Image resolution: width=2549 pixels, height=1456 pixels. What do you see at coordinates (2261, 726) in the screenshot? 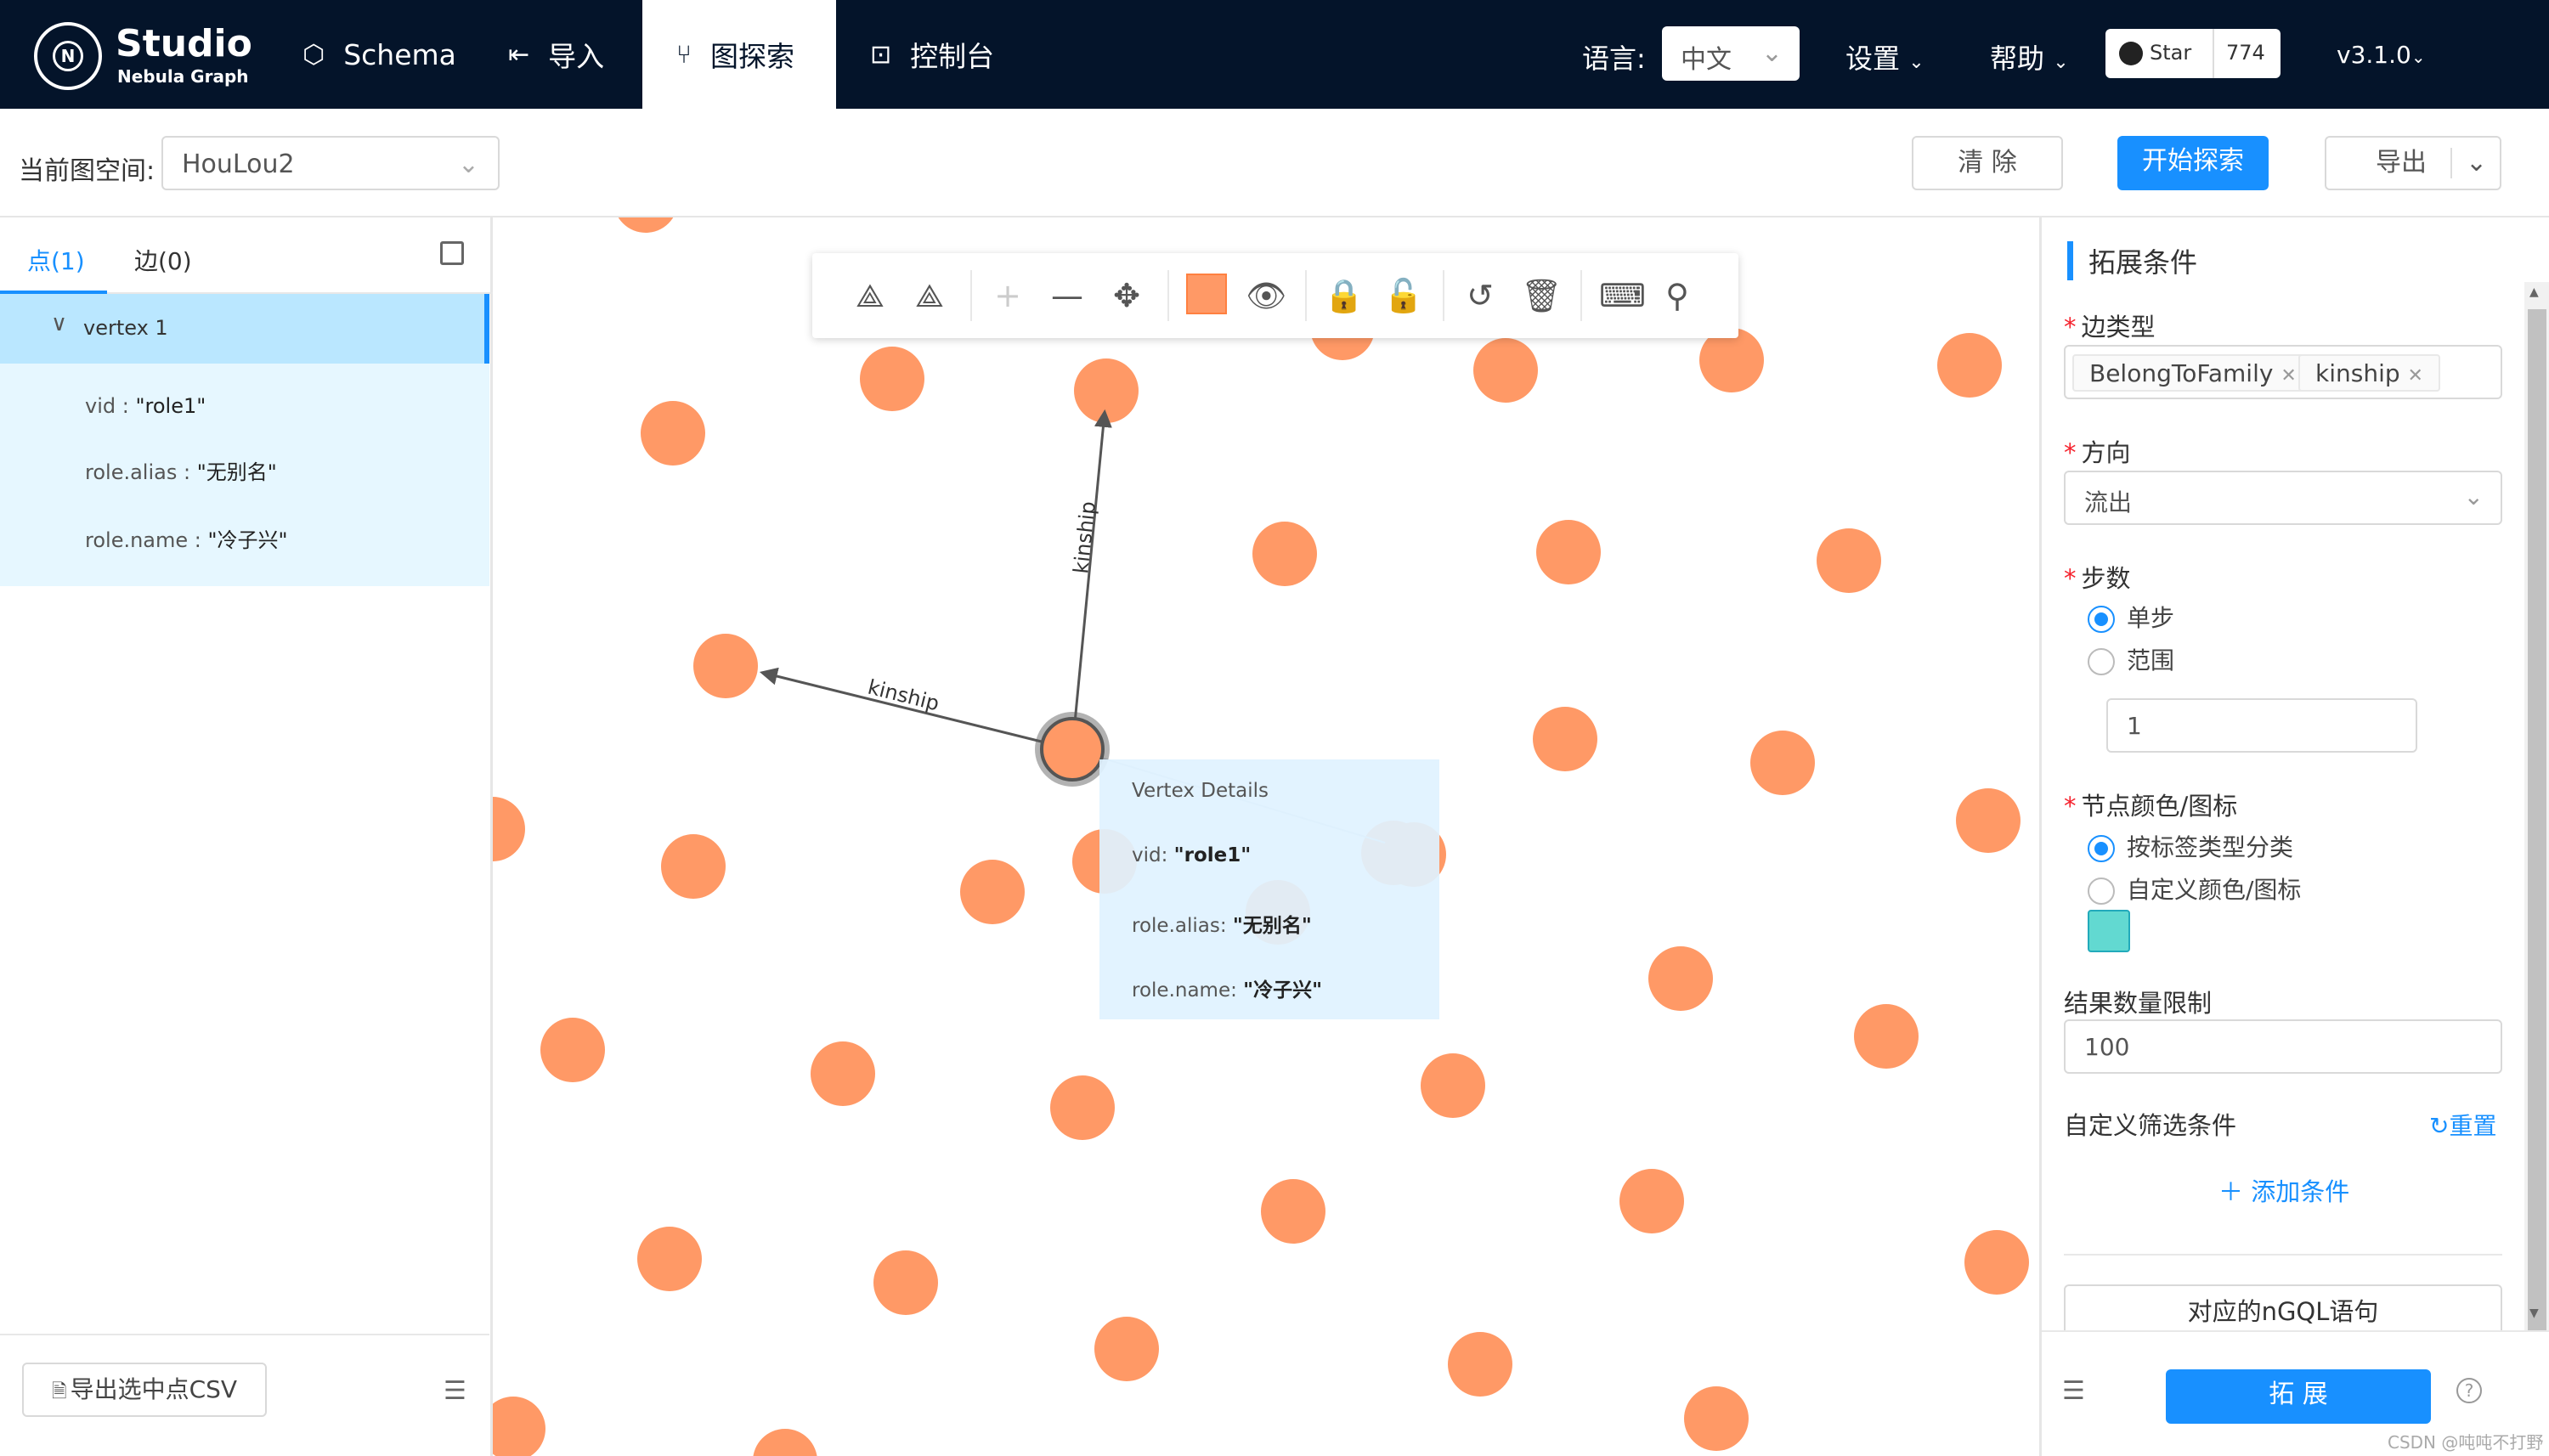
I see `step-count-input: 1` at bounding box center [2261, 726].